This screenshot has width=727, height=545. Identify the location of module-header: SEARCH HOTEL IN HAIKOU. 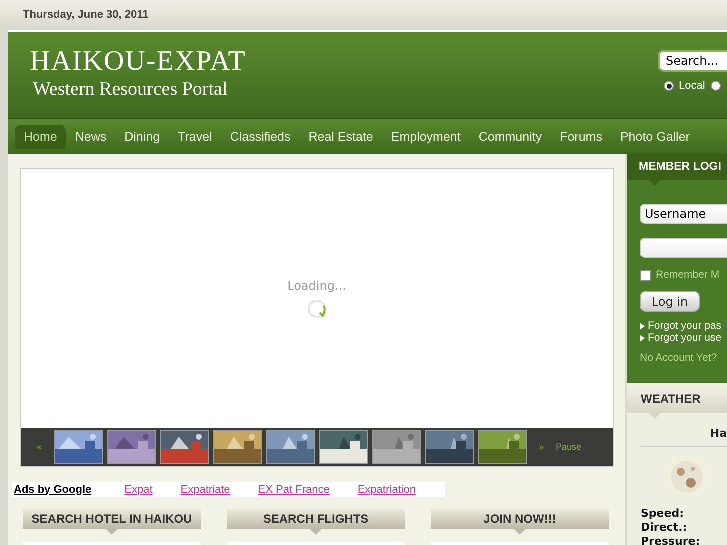
(112, 519).